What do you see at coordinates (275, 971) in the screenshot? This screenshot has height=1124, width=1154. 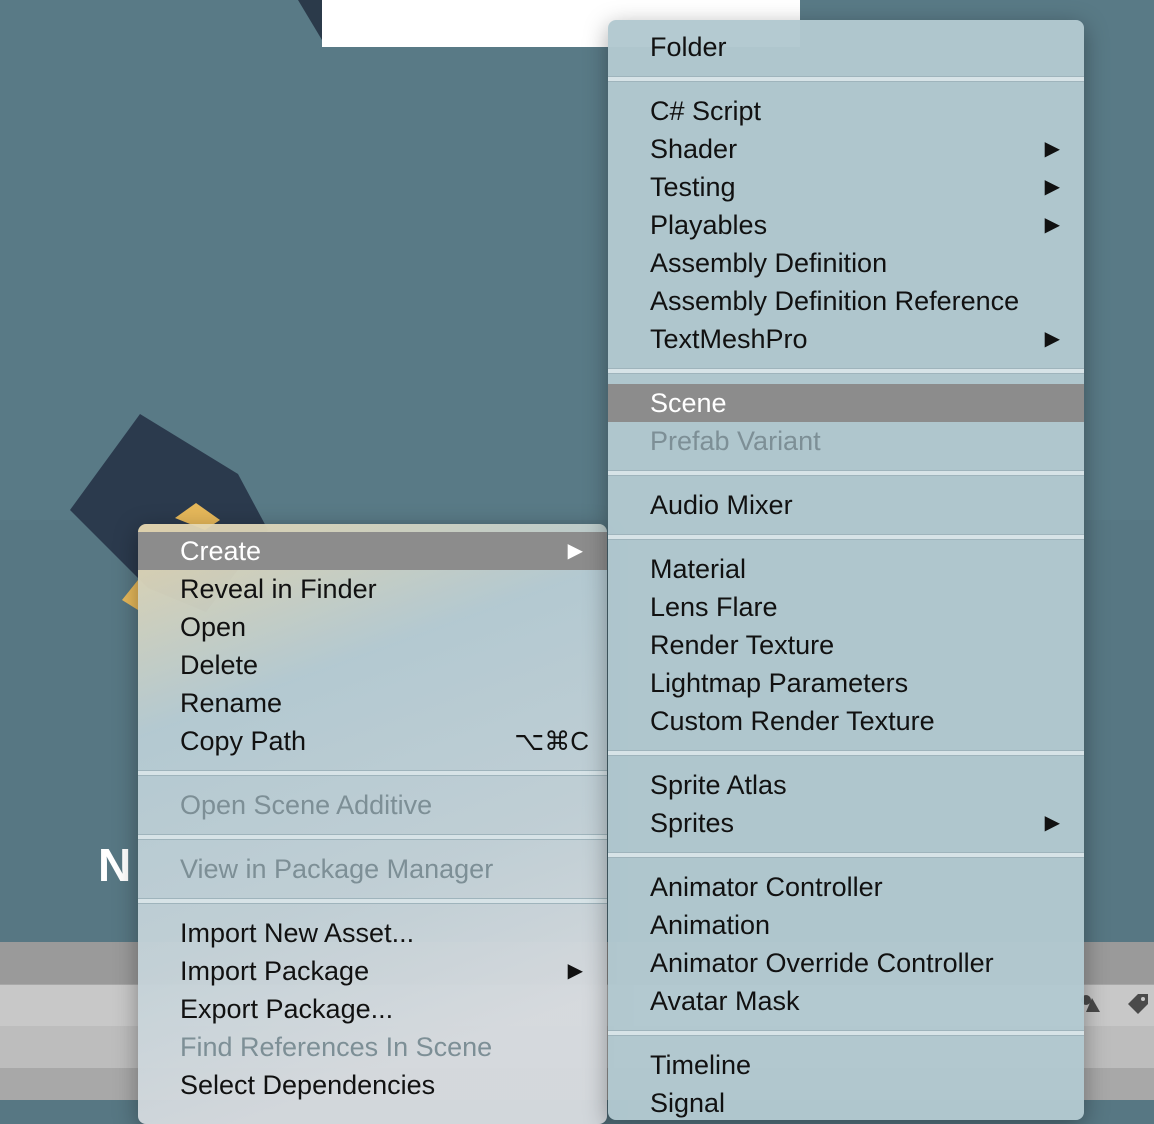 I see `menu-item-label: Import Package` at bounding box center [275, 971].